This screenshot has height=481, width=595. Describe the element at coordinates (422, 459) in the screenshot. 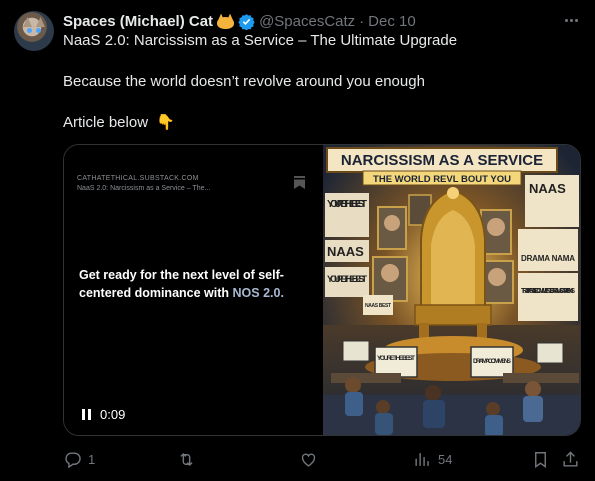

I see `views-icon` at that location.